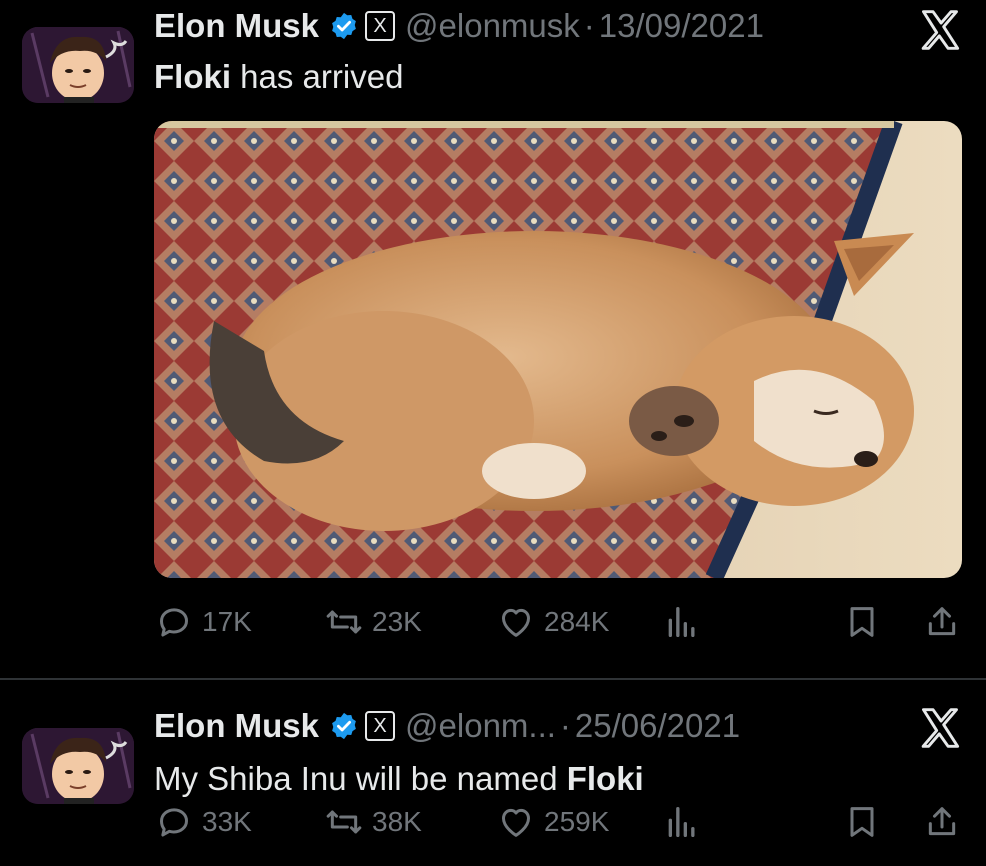 The width and height of the screenshot is (986, 866). What do you see at coordinates (657, 726) in the screenshot?
I see `tweet-date: 25/06/2021` at bounding box center [657, 726].